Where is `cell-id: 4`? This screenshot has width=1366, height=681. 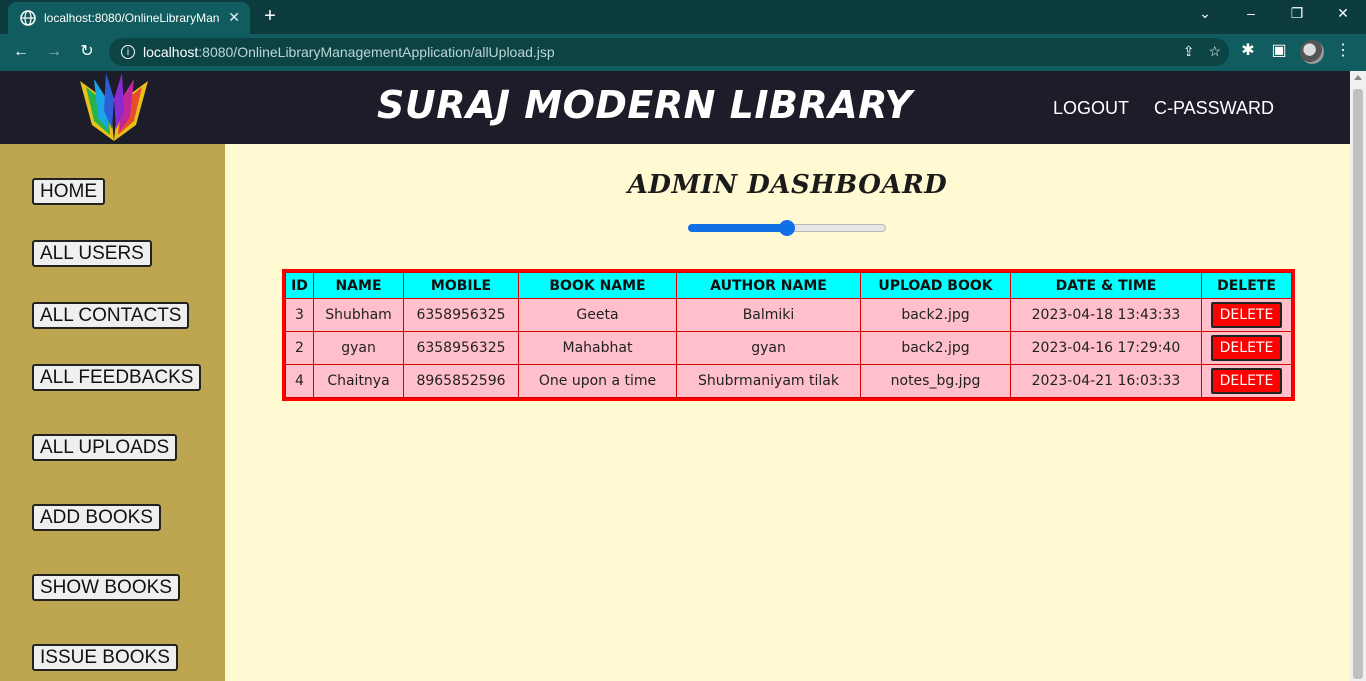
cell-id: 4 is located at coordinates (299, 381).